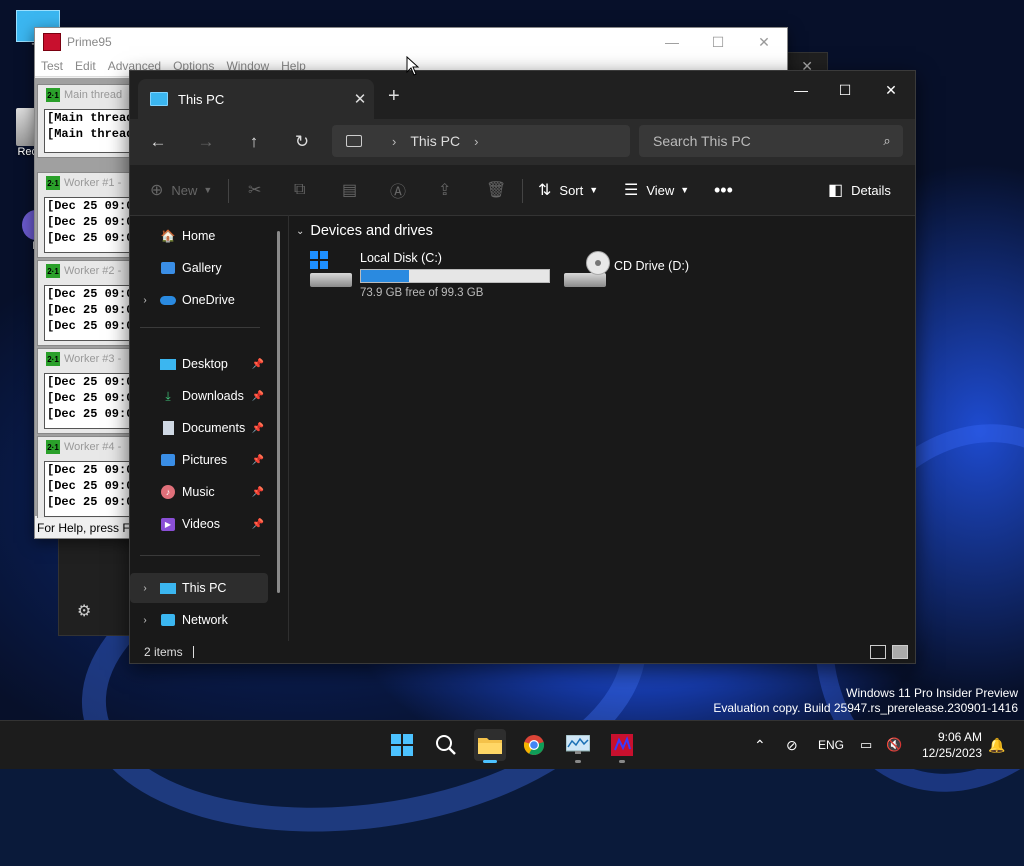  What do you see at coordinates (206, 142) in the screenshot?
I see `forward-button: →` at bounding box center [206, 142].